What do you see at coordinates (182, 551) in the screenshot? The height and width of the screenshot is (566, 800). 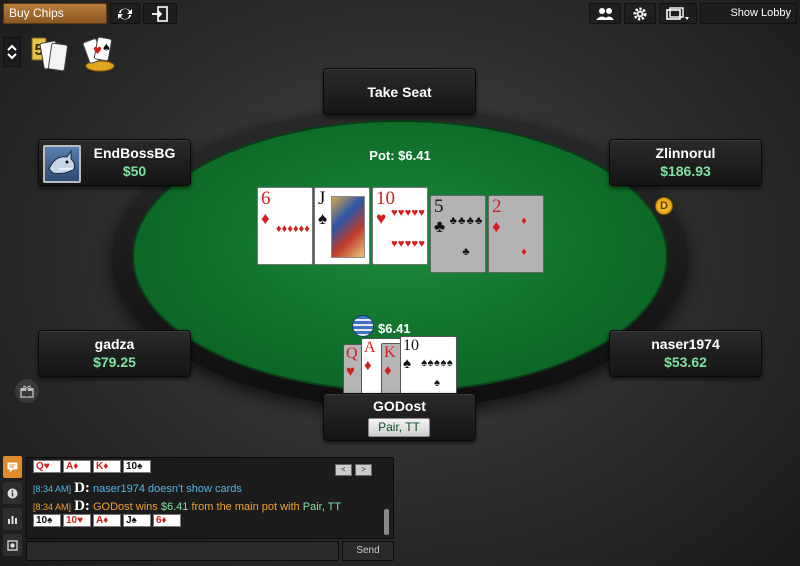 I see `chat-input` at bounding box center [182, 551].